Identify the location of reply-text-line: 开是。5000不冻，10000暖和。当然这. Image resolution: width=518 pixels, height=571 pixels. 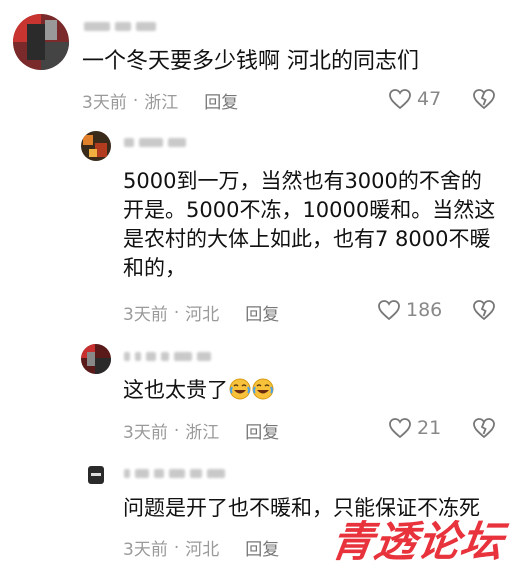
(309, 210).